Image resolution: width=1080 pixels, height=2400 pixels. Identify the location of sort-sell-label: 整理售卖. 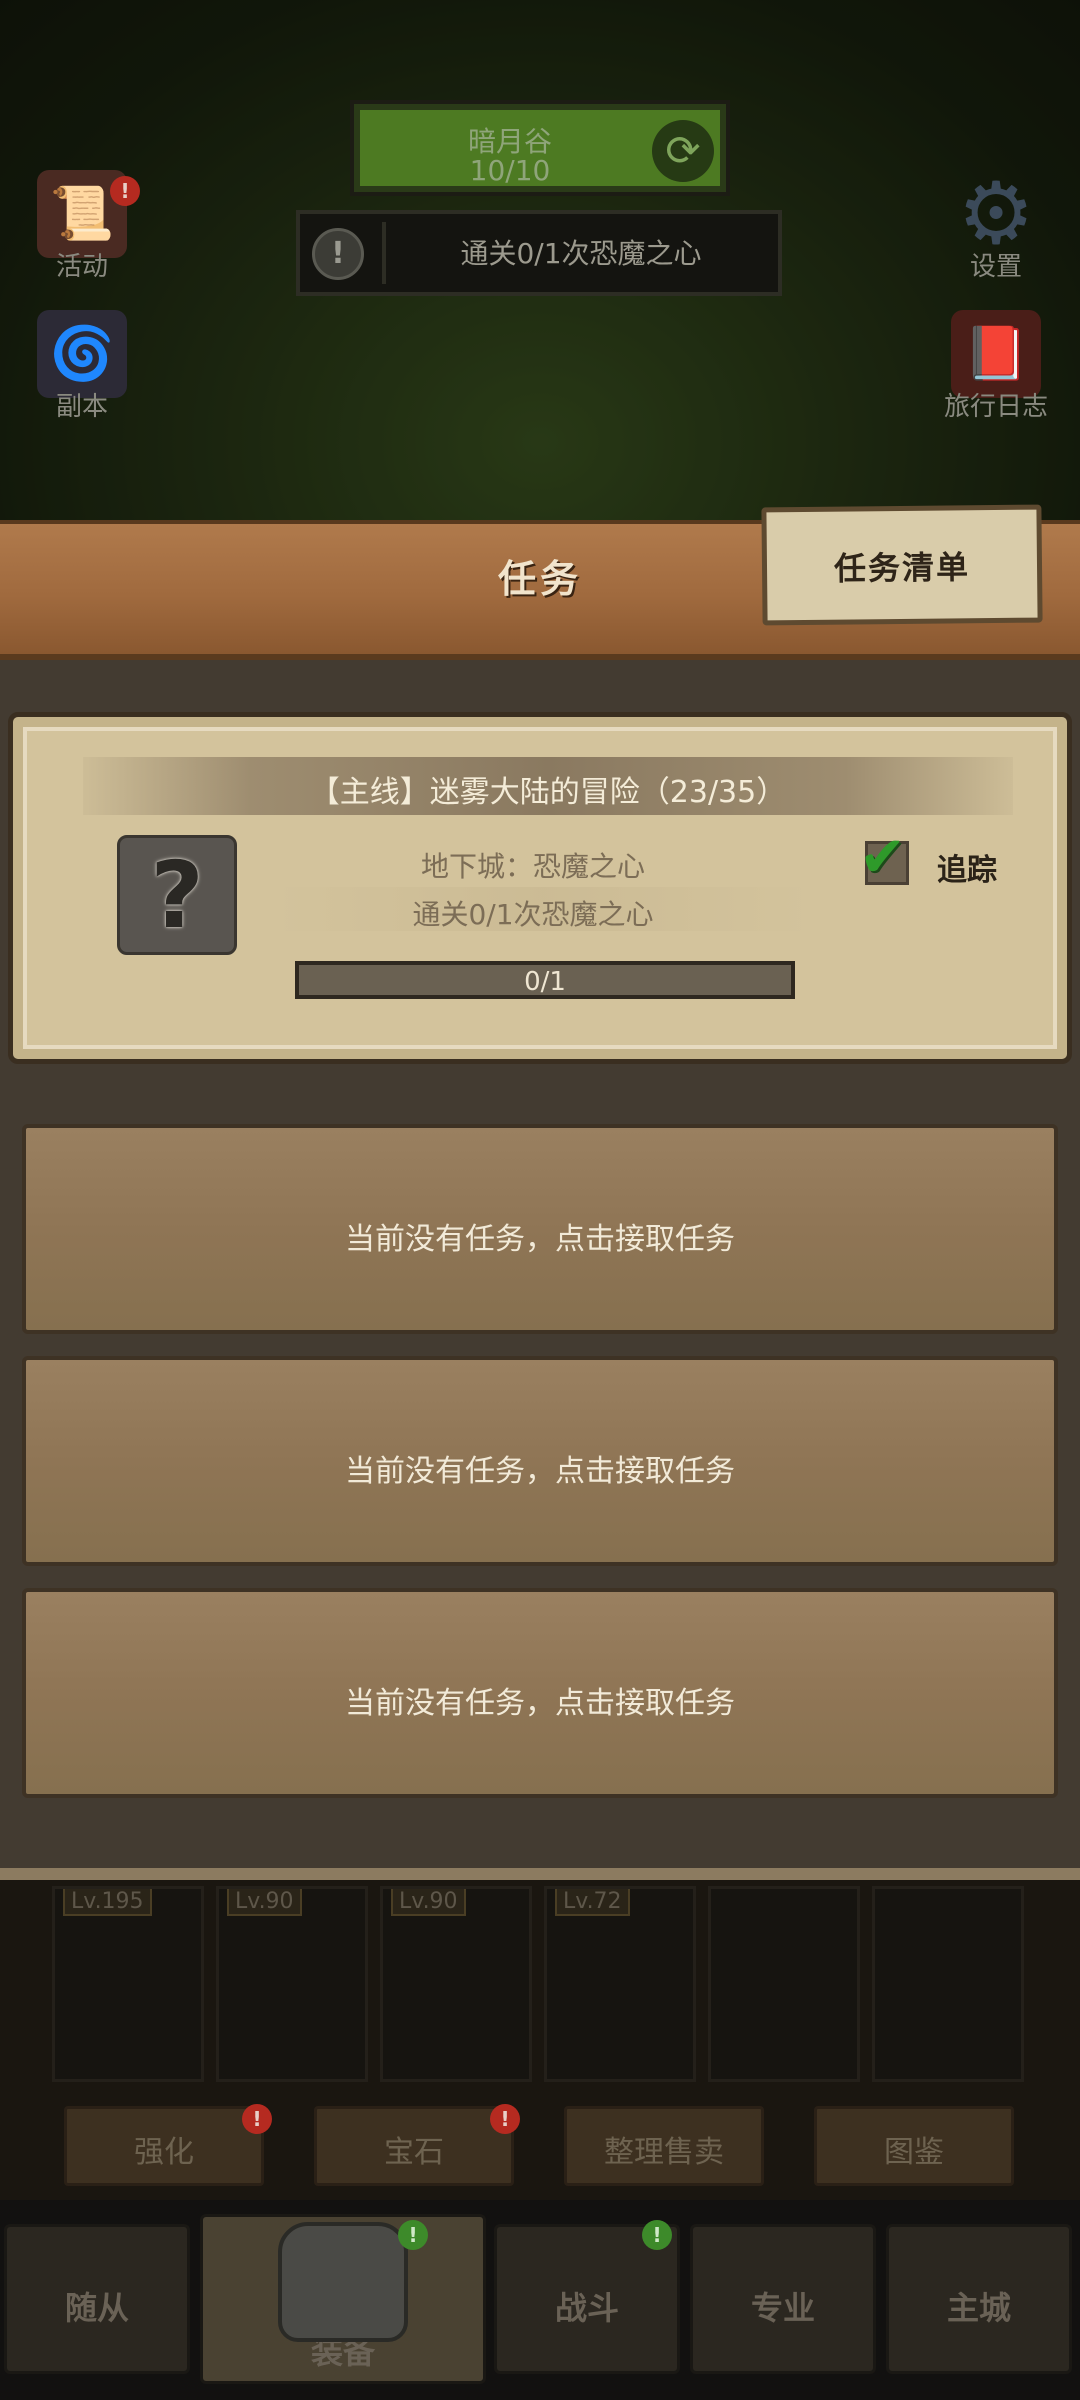
(664, 2152).